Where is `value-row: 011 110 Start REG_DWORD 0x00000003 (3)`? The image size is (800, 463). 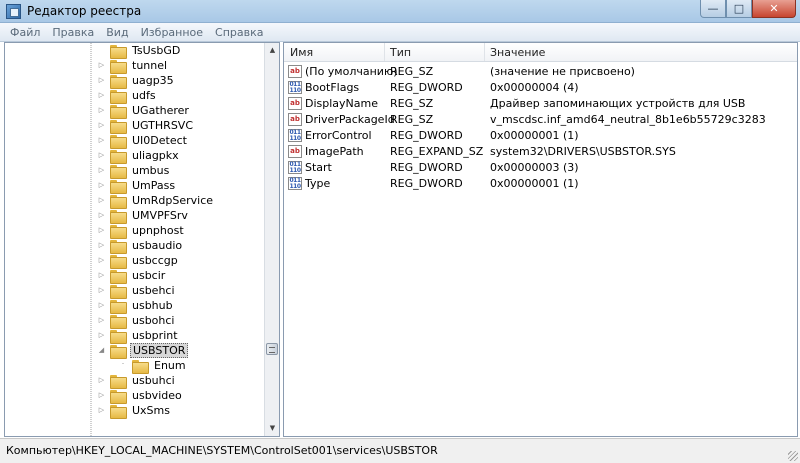
value-row: 011 110 Start REG_DWORD 0x00000003 (3) is located at coordinates (540, 168).